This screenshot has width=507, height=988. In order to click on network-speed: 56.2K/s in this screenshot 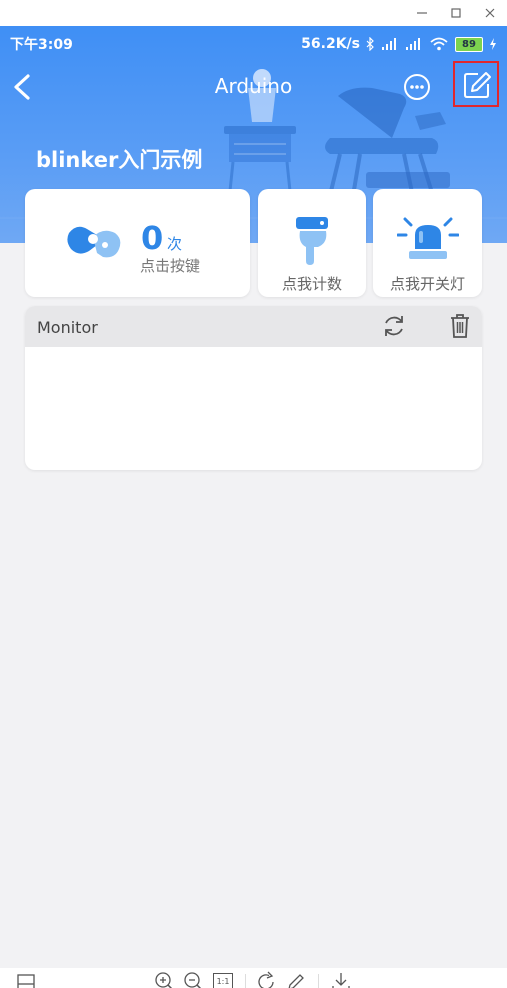, I will do `click(330, 44)`.